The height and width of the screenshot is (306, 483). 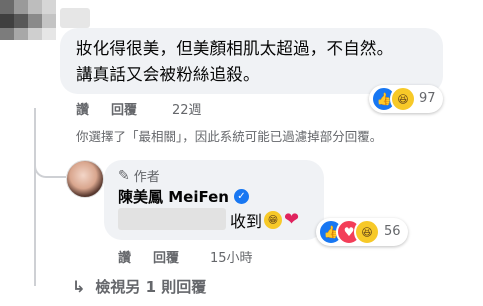 I want to click on thread-connector, so click(x=50, y=169).